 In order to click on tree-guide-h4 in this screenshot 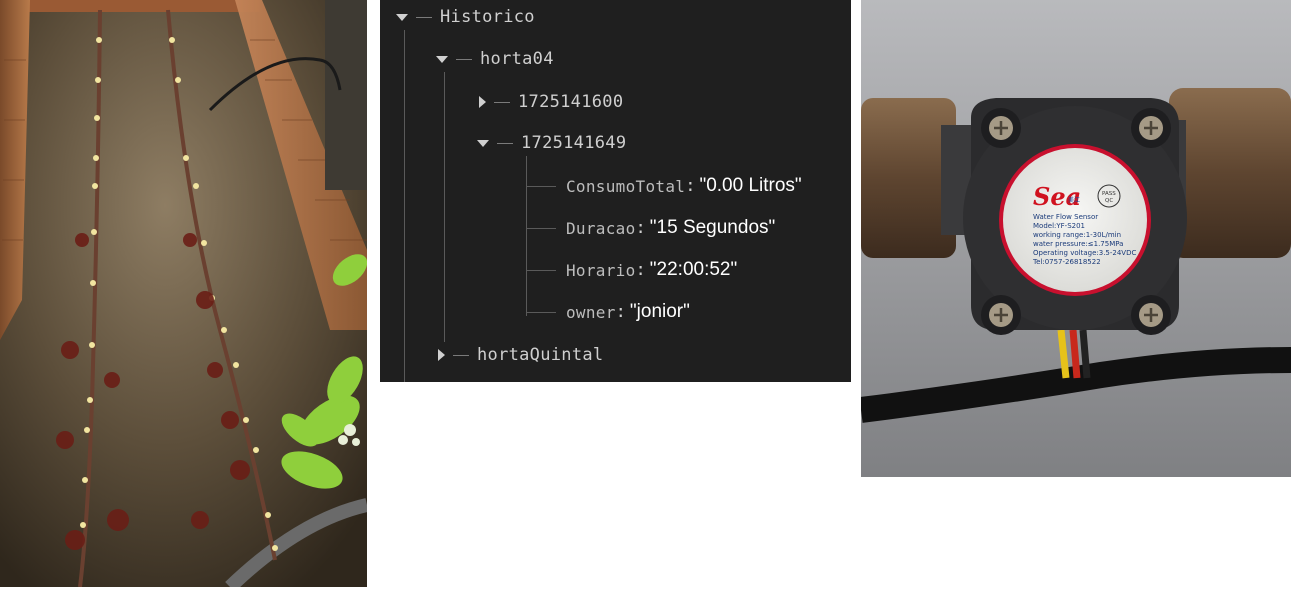, I will do `click(541, 312)`.